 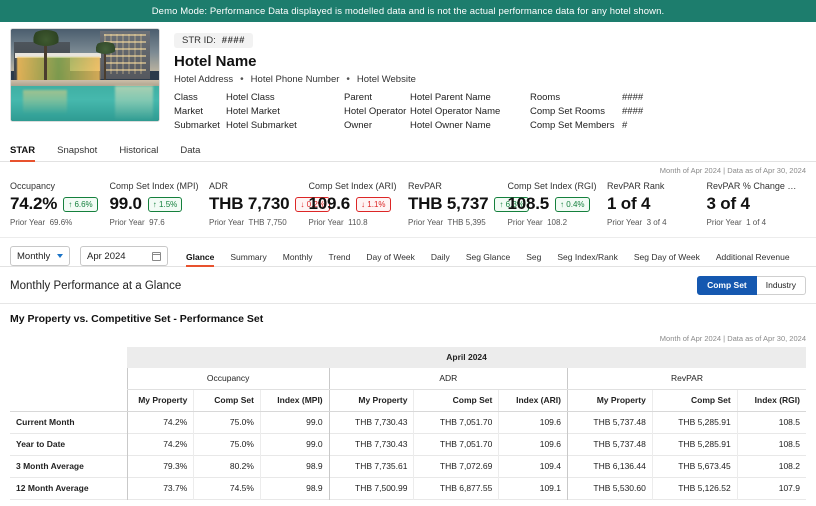 I want to click on subtab-label: Seg Day of Week, so click(x=666, y=257).